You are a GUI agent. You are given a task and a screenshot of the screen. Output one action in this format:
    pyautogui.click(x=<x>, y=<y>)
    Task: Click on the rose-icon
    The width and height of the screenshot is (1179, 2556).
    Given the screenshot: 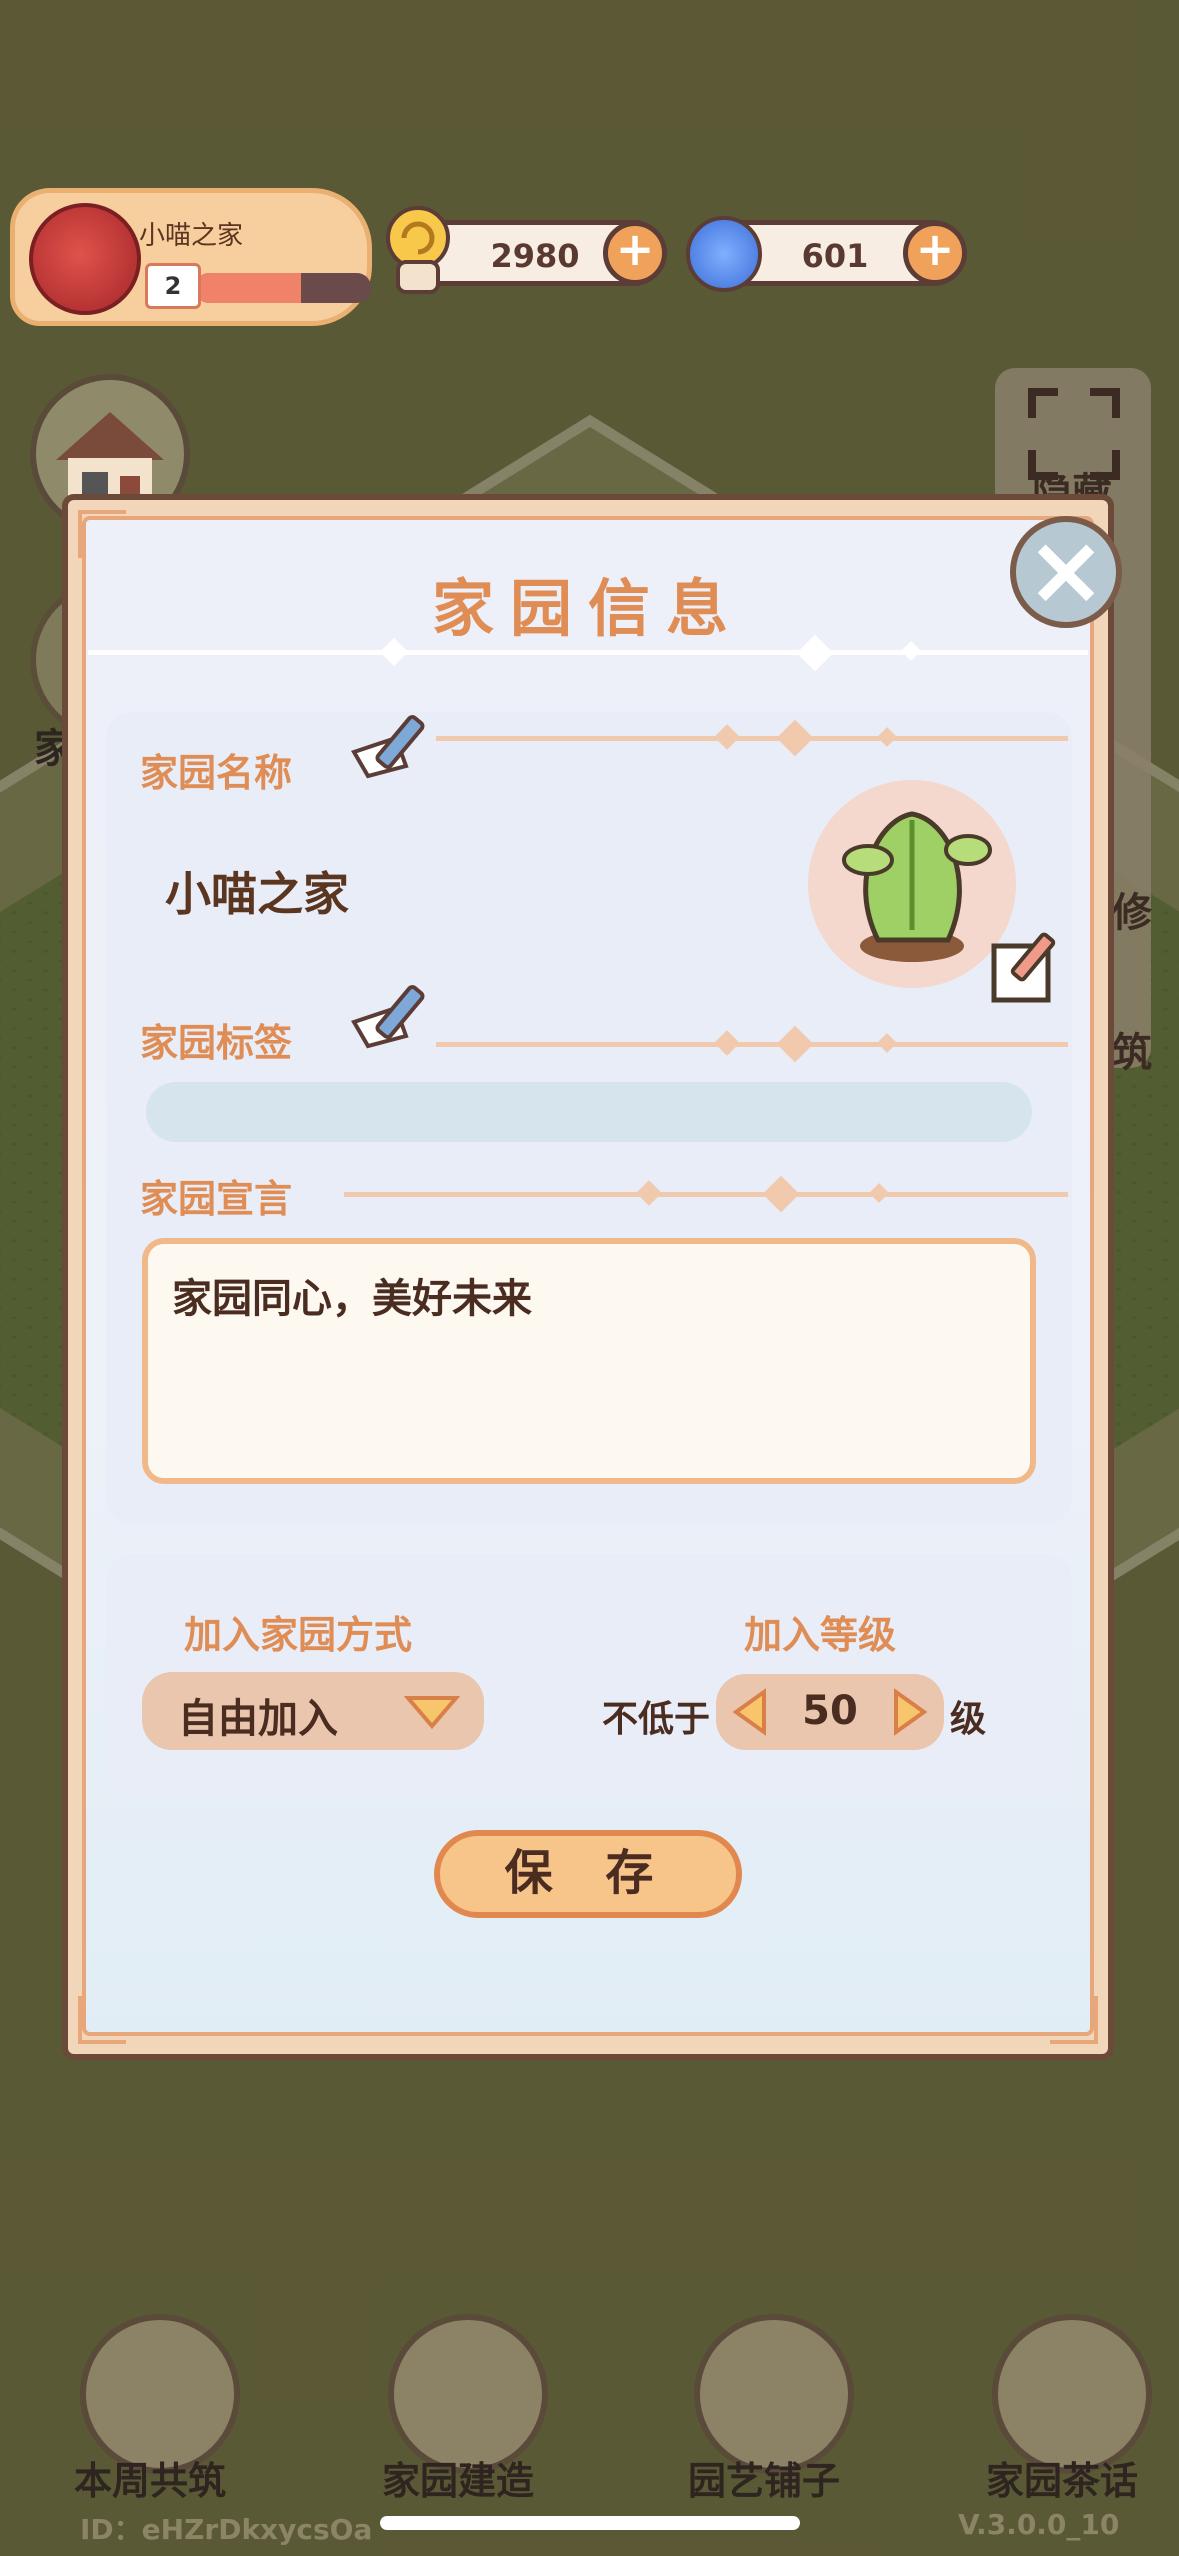 What is the action you would take?
    pyautogui.click(x=85, y=259)
    